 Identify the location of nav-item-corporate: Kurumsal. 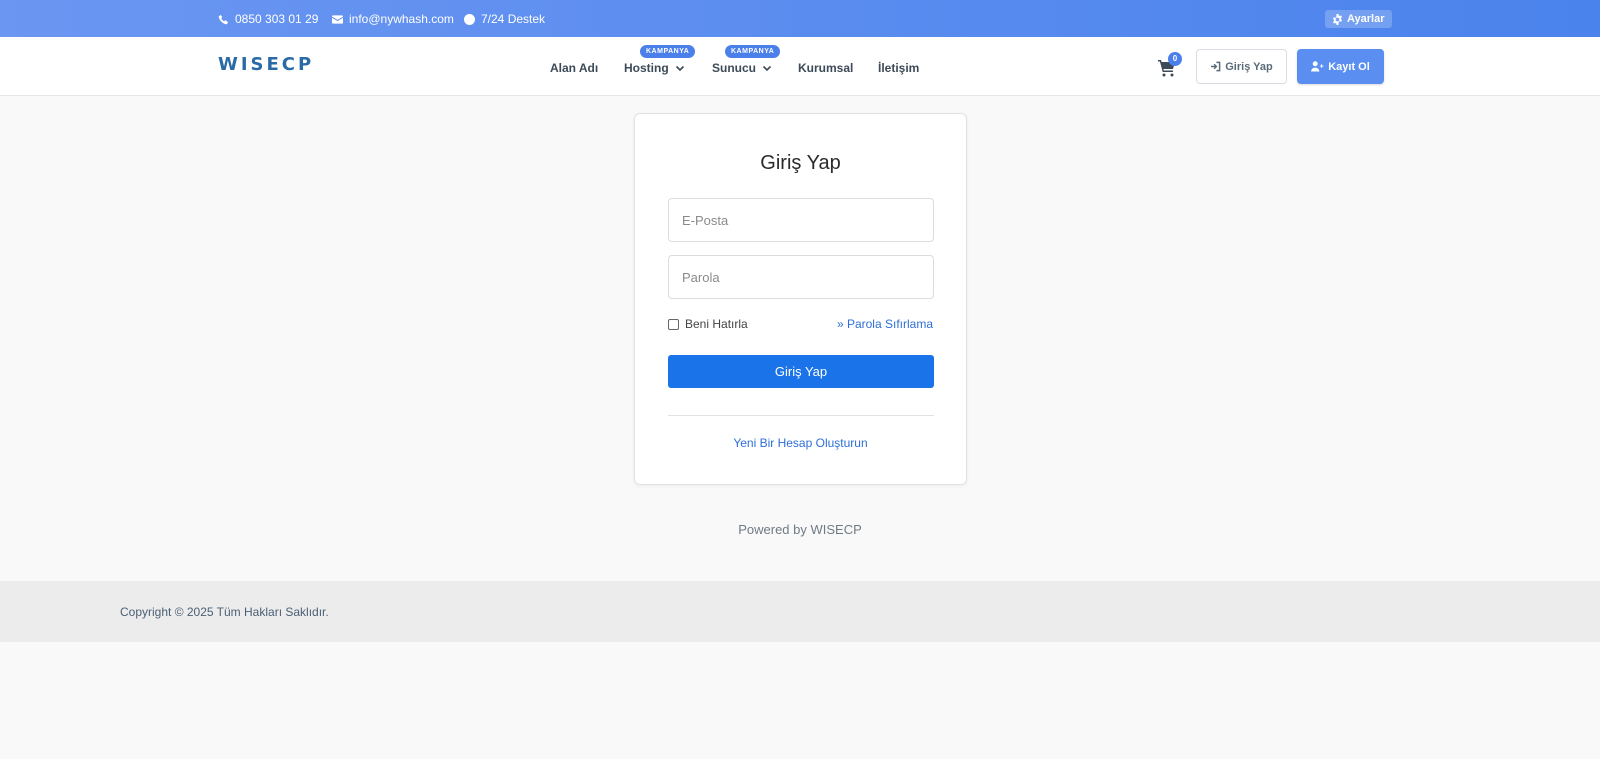
(825, 68).